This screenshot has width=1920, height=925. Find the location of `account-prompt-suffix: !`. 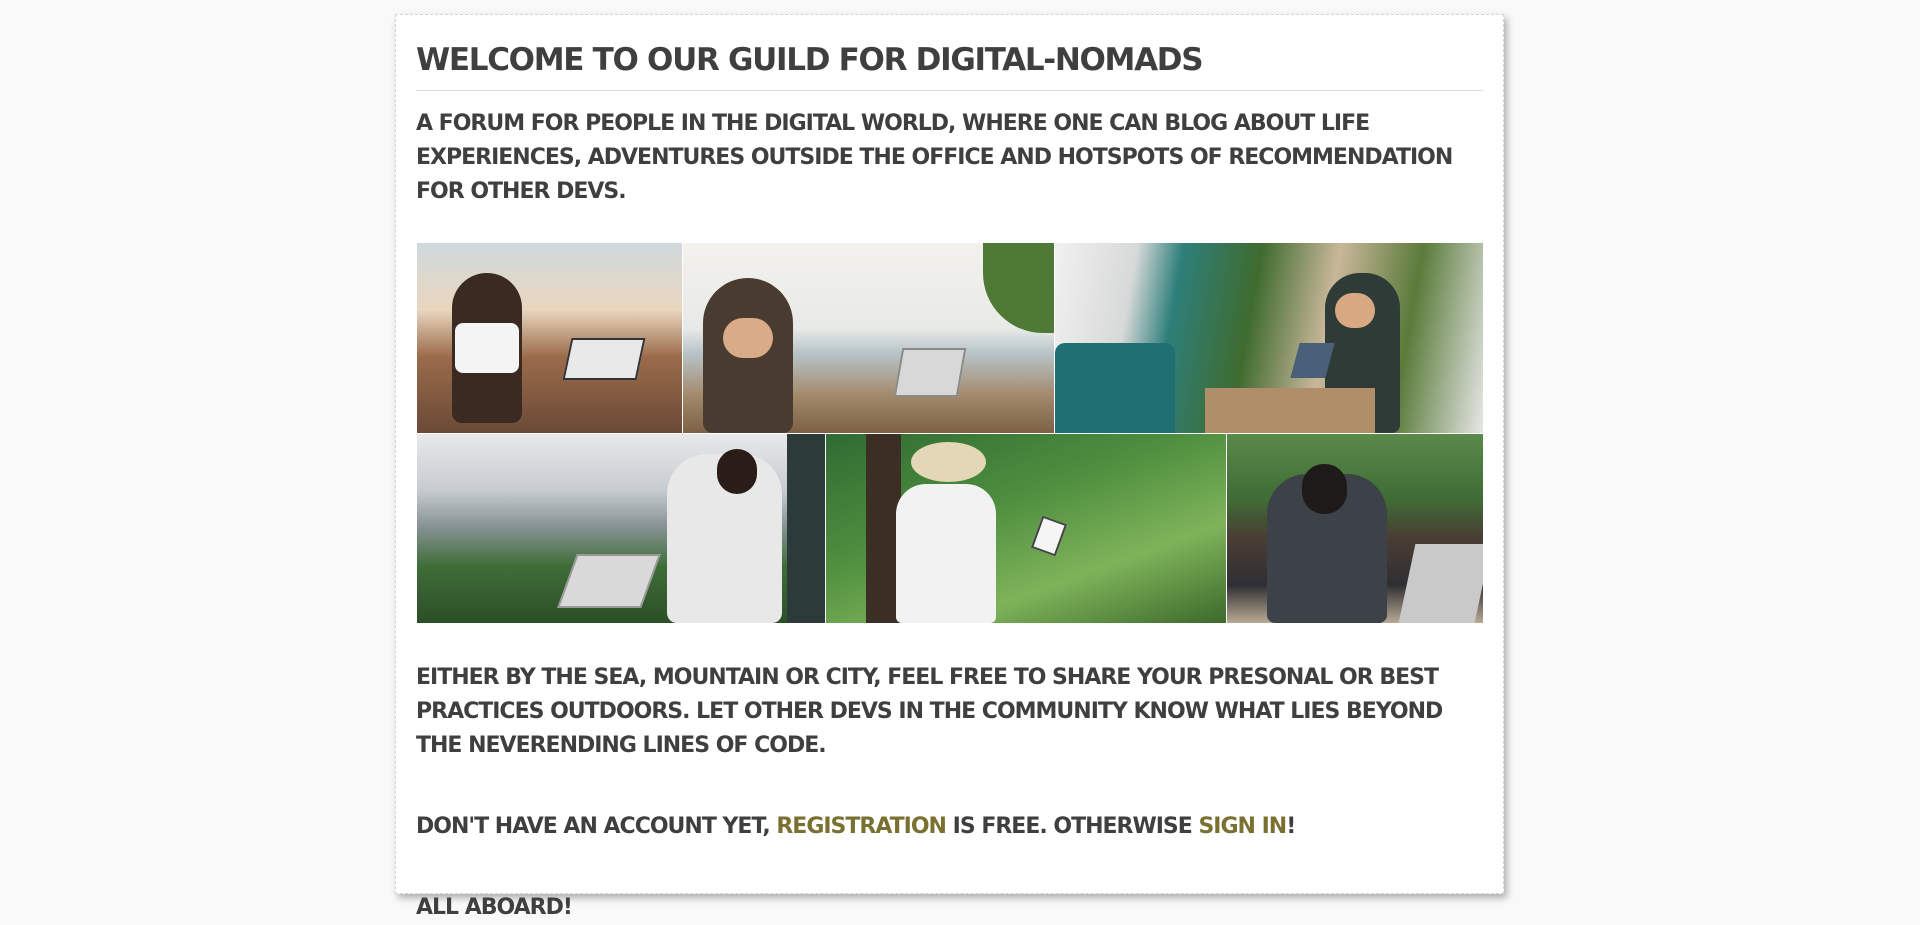

account-prompt-suffix: ! is located at coordinates (1291, 826).